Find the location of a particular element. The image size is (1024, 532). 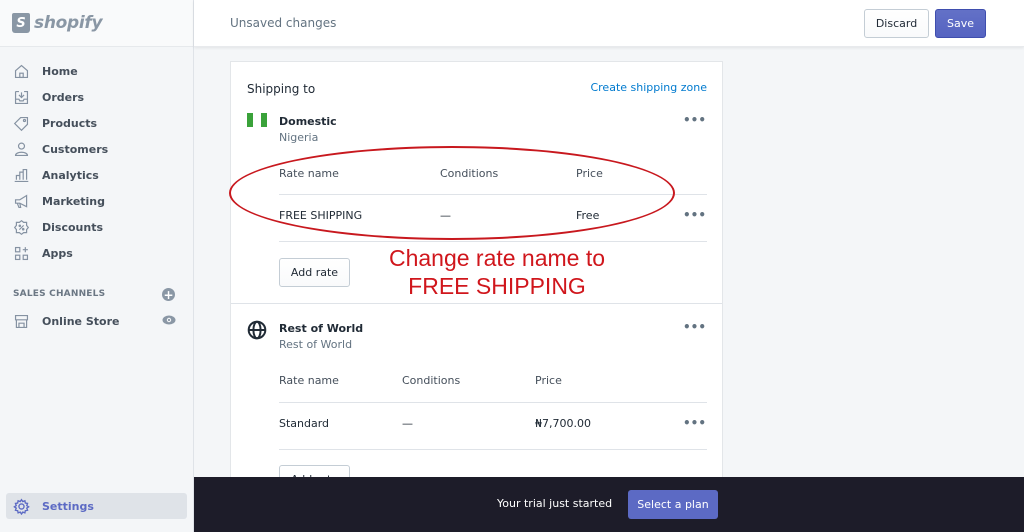

zone-name: Rest of World is located at coordinates (321, 328).